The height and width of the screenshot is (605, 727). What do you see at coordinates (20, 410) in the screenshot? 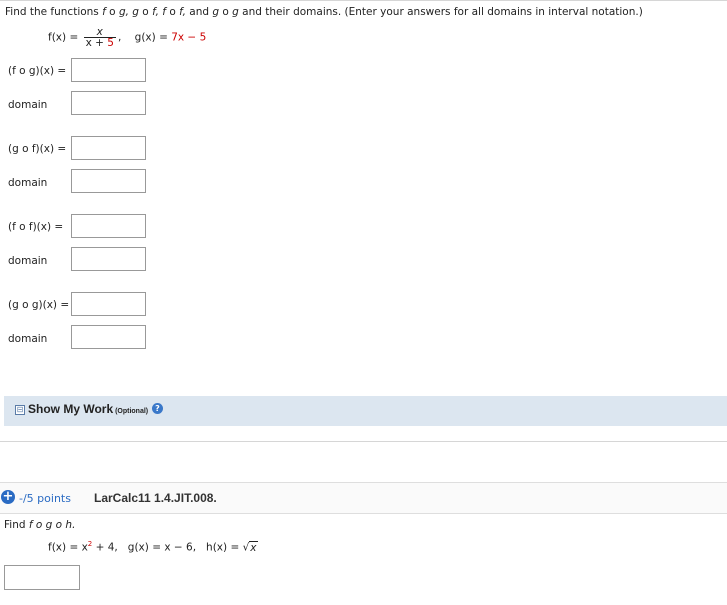
I see `collapse-icon: ⊟` at bounding box center [20, 410].